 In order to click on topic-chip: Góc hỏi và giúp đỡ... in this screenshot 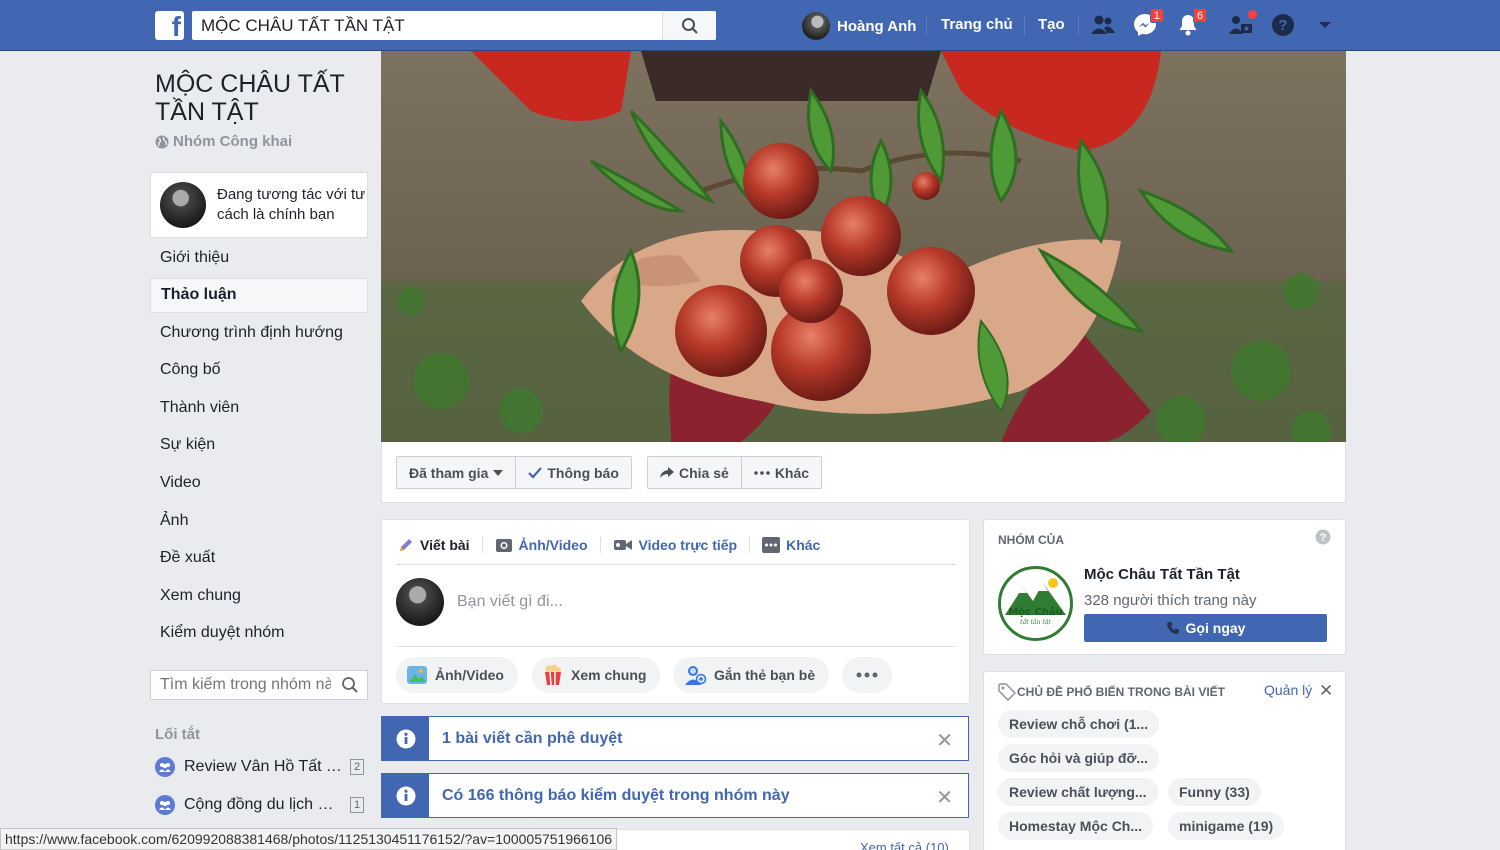, I will do `click(1079, 758)`.